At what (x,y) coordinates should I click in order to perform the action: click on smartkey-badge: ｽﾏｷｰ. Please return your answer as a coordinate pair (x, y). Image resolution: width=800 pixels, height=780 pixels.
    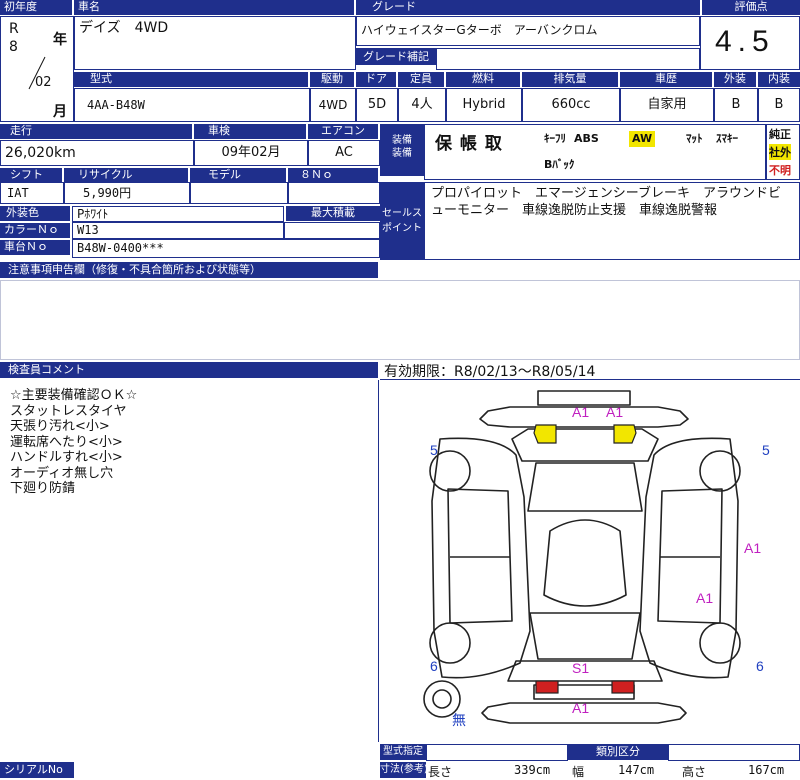
    Looking at the image, I should click on (727, 138).